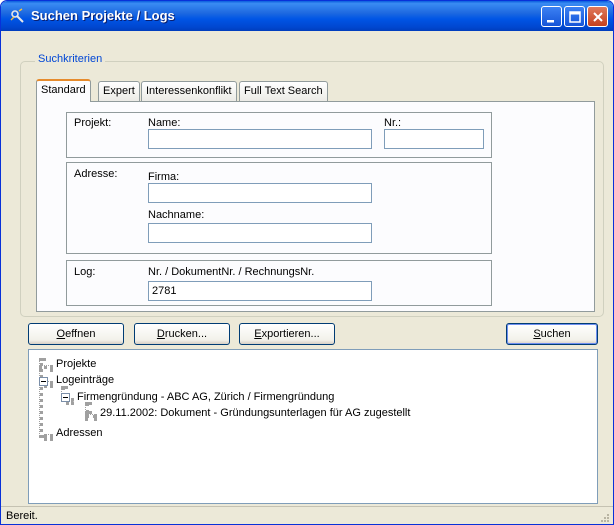 Image resolution: width=614 pixels, height=525 pixels. Describe the element at coordinates (434, 139) in the screenshot. I see `nr-field` at that location.